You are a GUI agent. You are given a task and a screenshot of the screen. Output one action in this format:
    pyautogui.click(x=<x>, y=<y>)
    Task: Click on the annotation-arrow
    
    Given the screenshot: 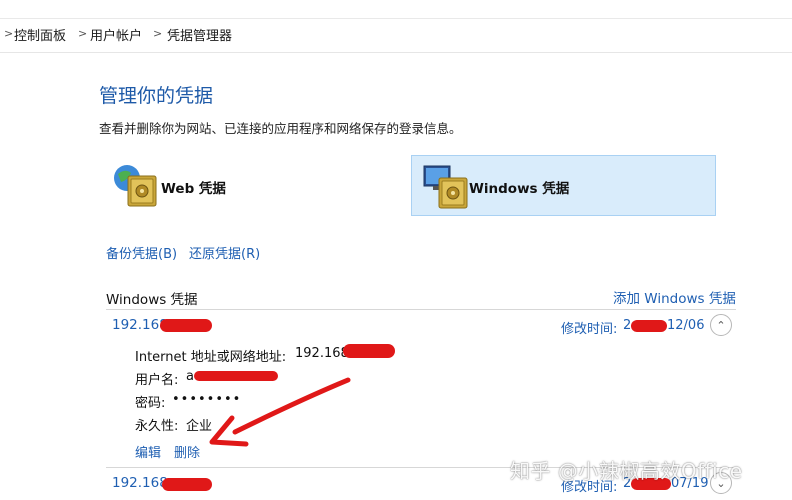 What is the action you would take?
    pyautogui.click(x=280, y=412)
    